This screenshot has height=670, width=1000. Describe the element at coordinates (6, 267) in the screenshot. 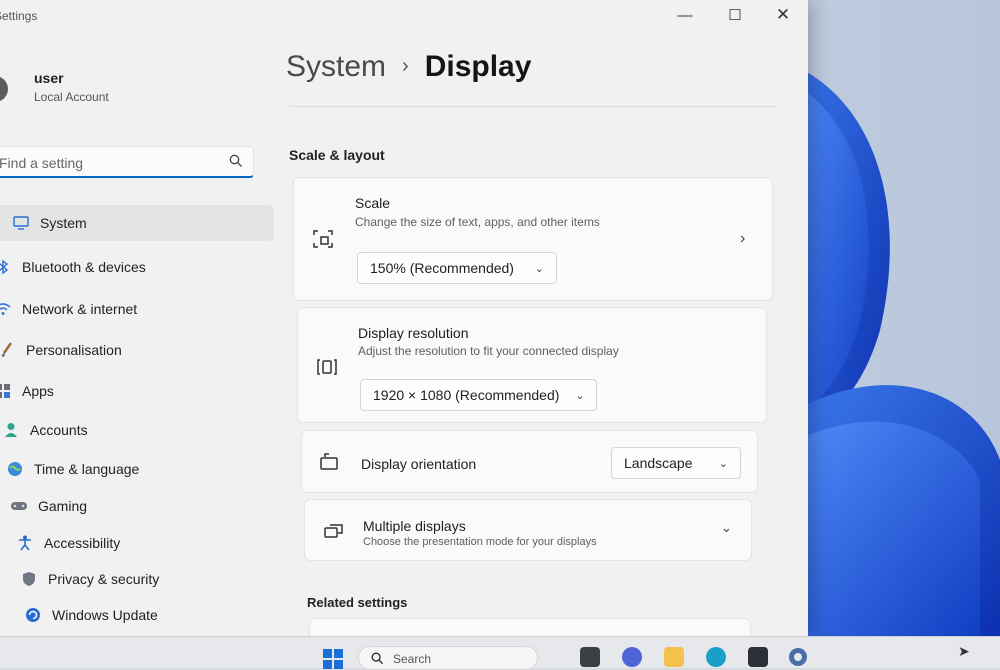

I see `bluetooth-icon` at that location.